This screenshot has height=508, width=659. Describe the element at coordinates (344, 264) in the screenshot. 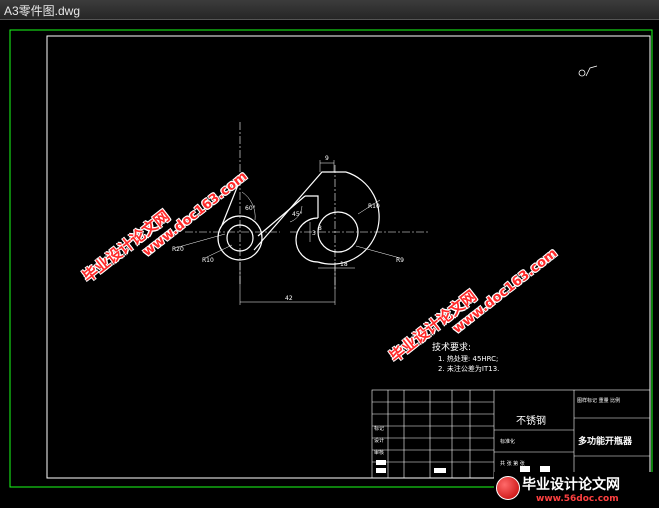

I see `dim-18: 18` at that location.